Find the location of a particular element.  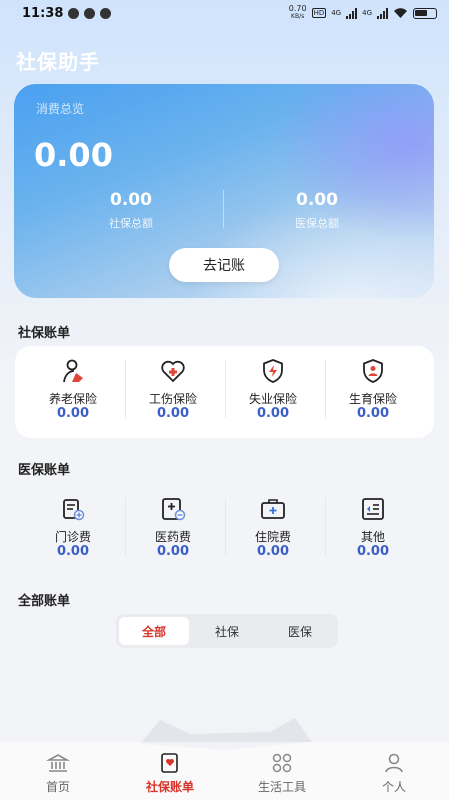

social-section-title: 社保账单 is located at coordinates (44, 333).